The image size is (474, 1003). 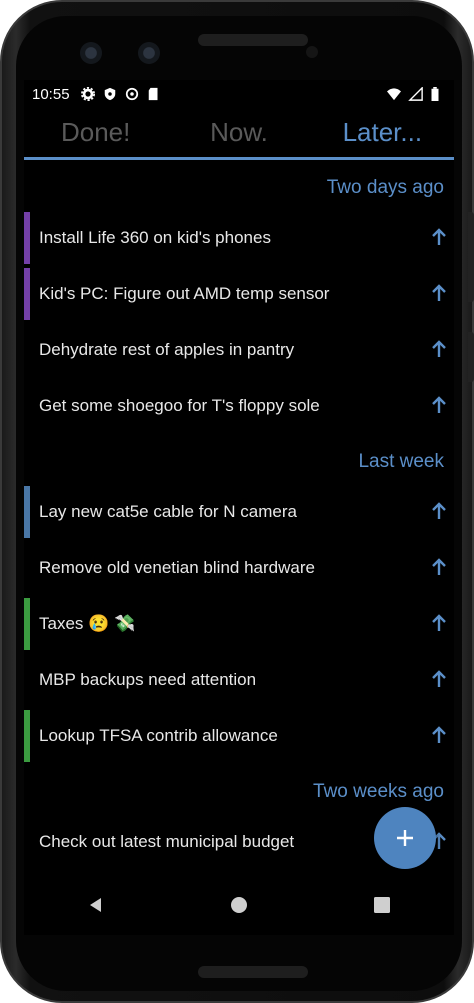 What do you see at coordinates (378, 791) in the screenshot?
I see `section-header: Two weeks ago` at bounding box center [378, 791].